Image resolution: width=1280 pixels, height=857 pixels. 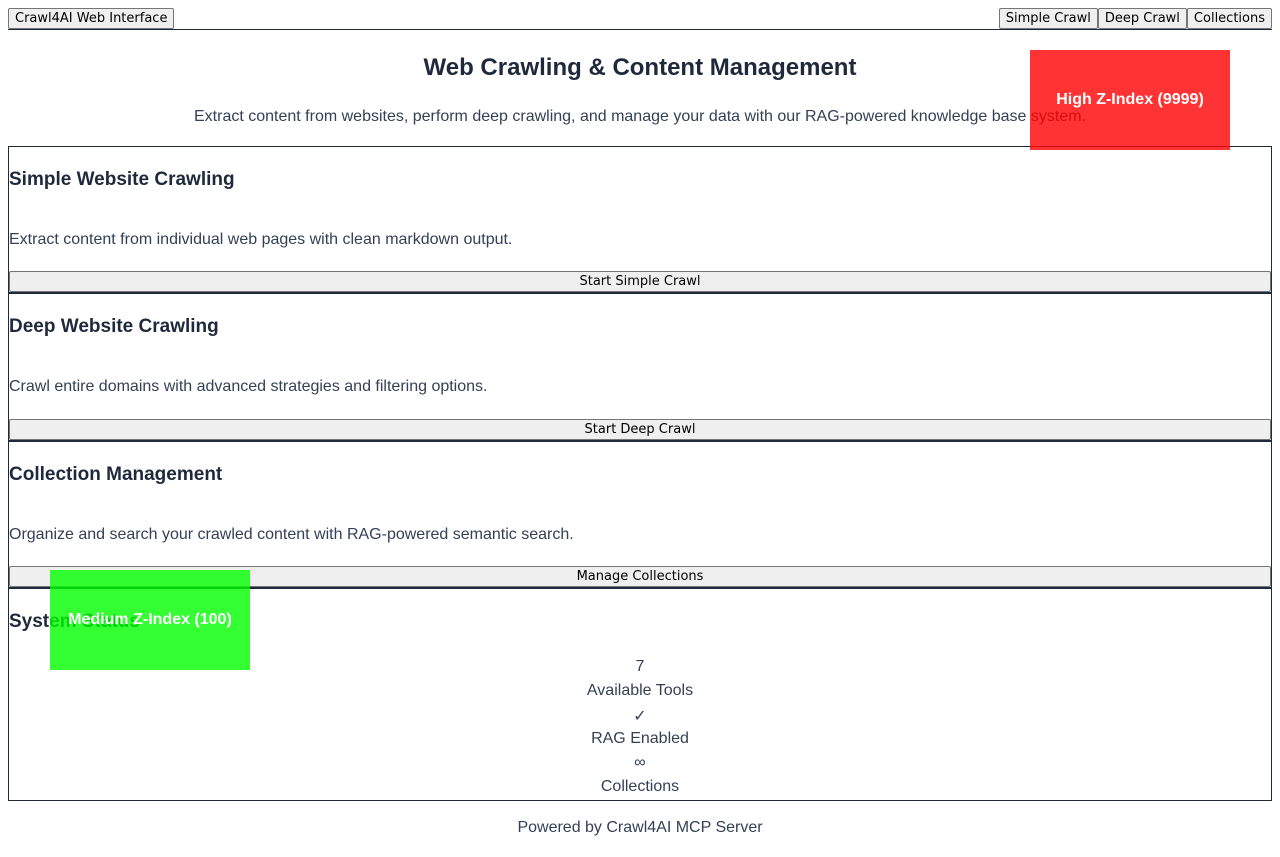 I want to click on stat-tools-label: Available Tools, so click(x=640, y=690).